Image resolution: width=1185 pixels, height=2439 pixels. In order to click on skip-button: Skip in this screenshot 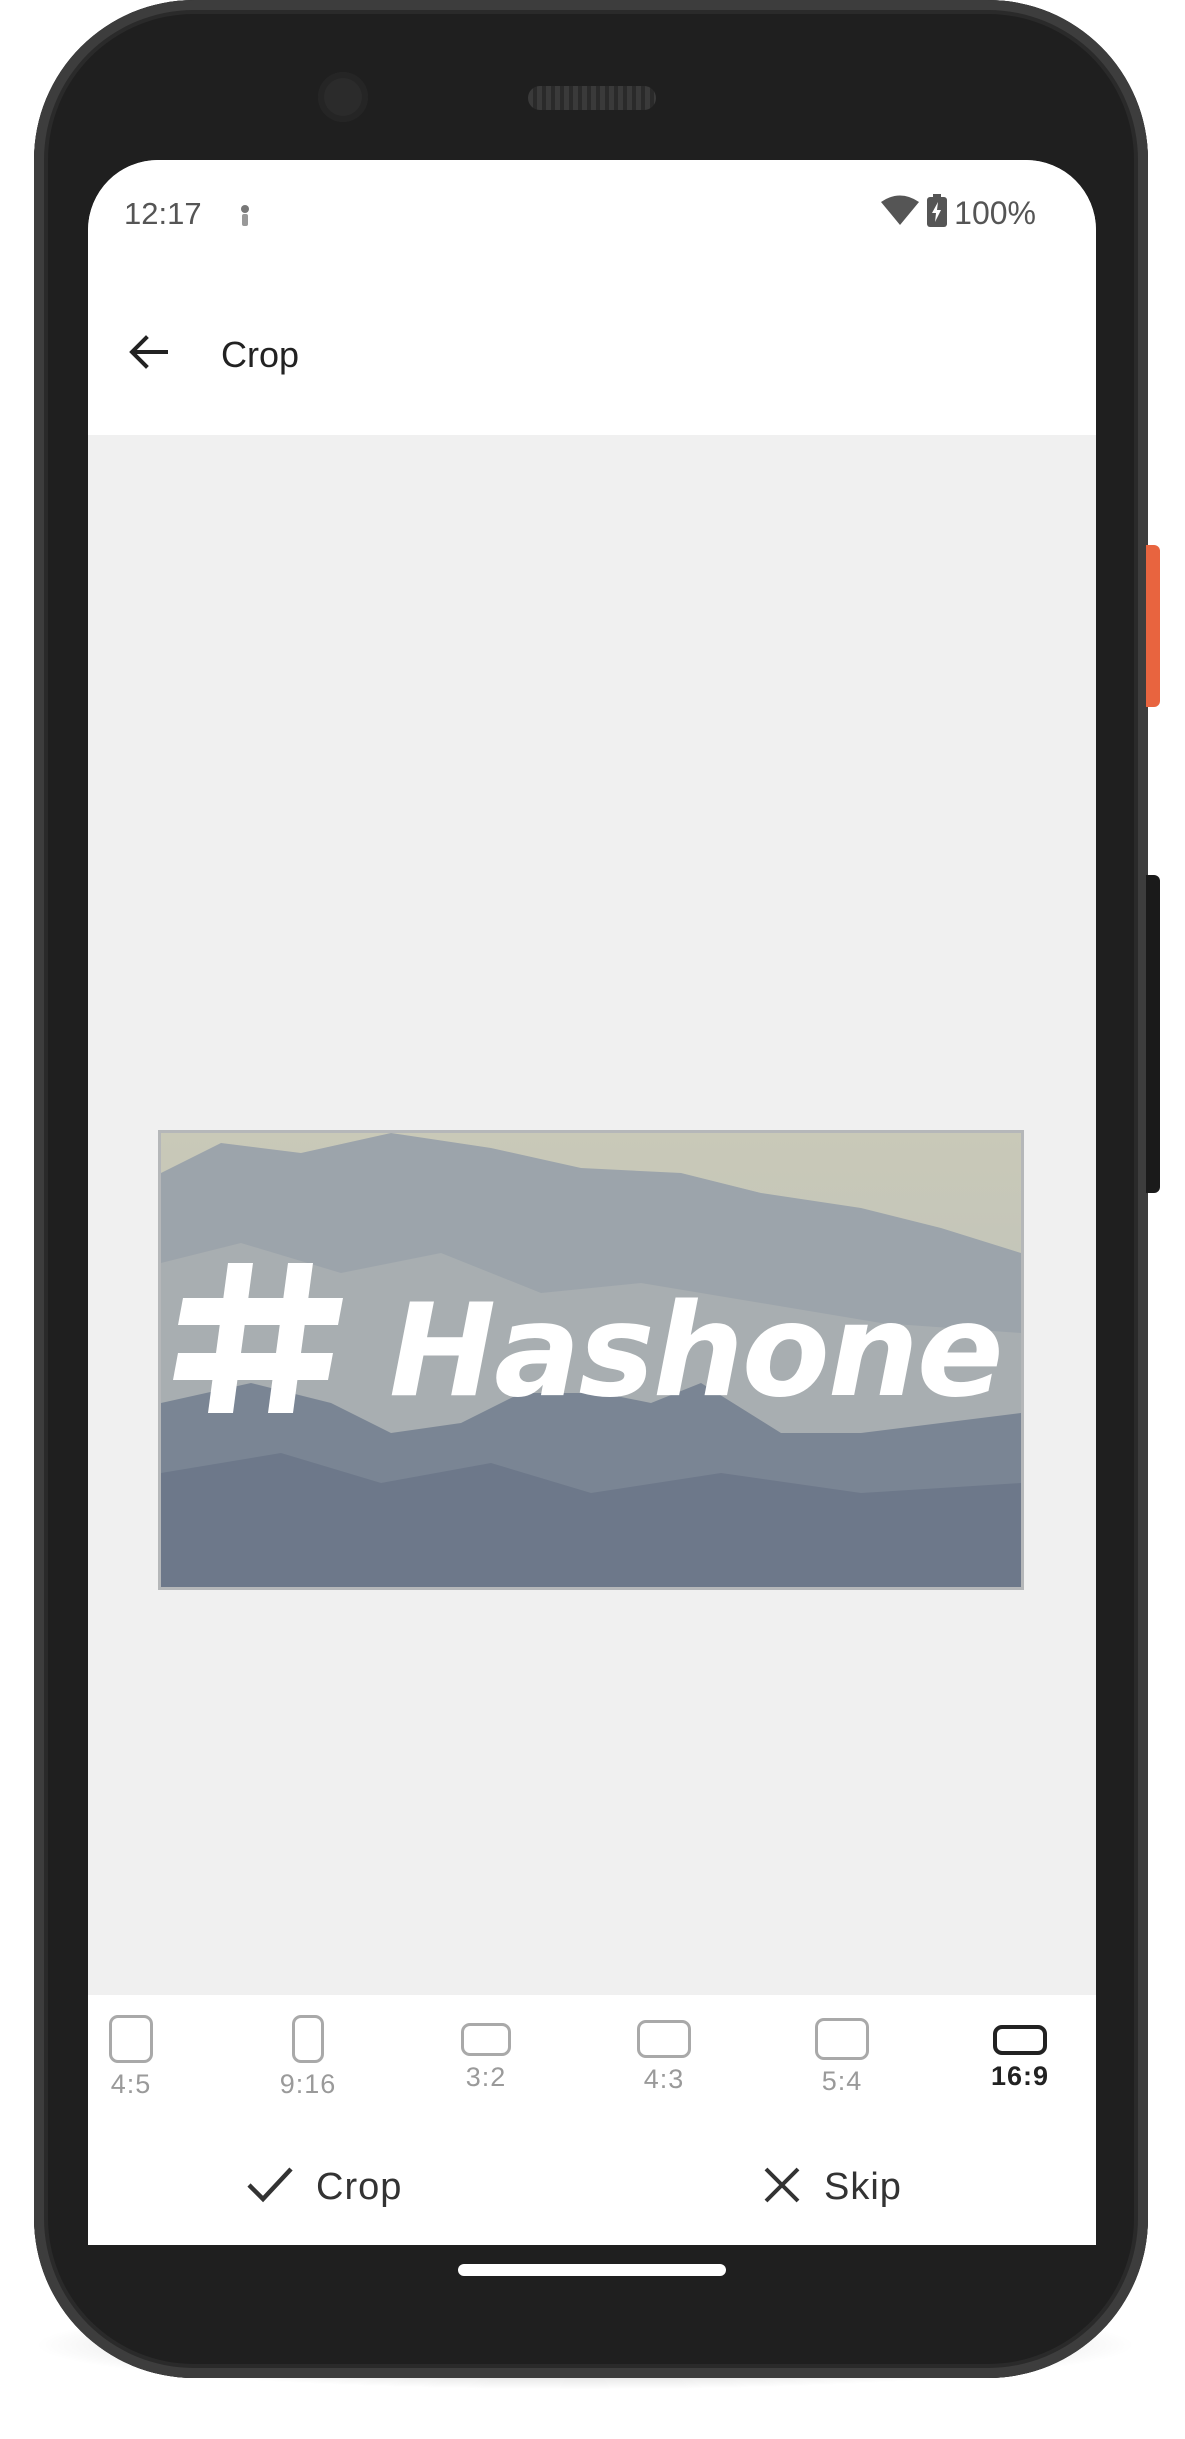, I will do `click(832, 2187)`.